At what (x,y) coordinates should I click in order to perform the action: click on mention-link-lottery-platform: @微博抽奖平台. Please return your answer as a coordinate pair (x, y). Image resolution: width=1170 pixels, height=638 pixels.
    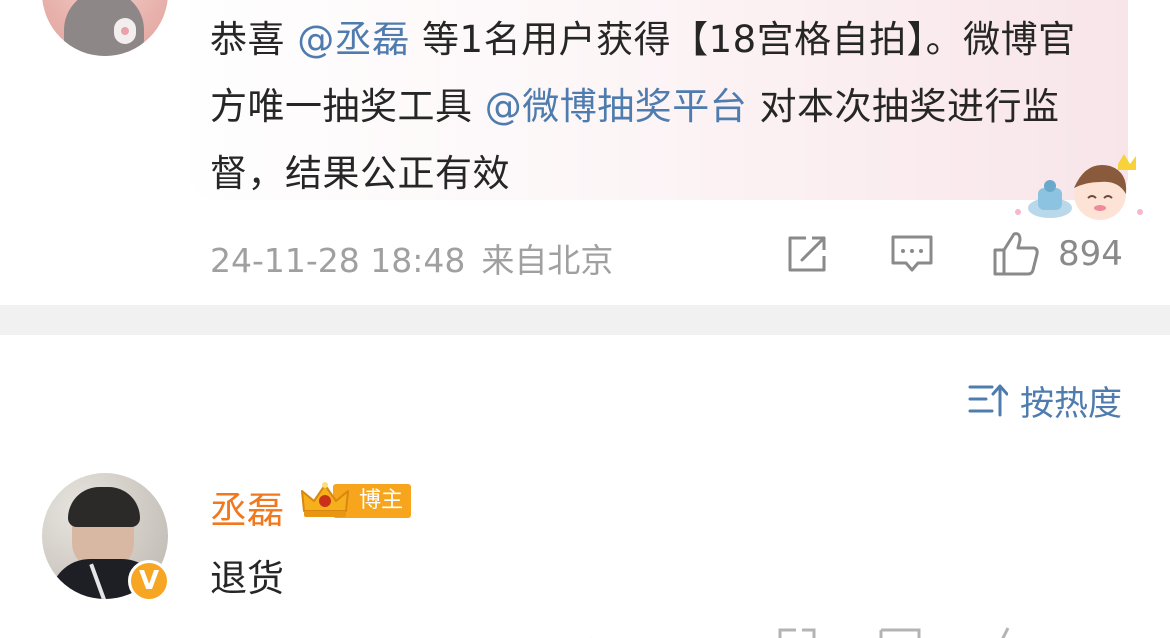
    Looking at the image, I should click on (616, 106).